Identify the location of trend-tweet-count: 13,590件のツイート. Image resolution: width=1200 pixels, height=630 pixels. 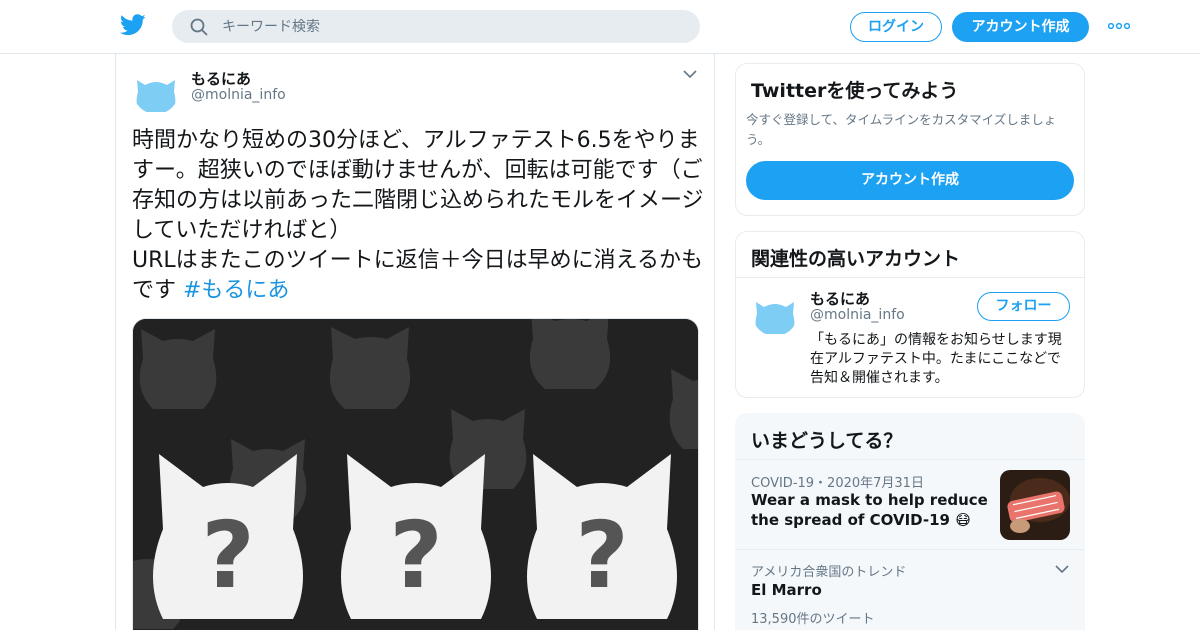
(813, 619).